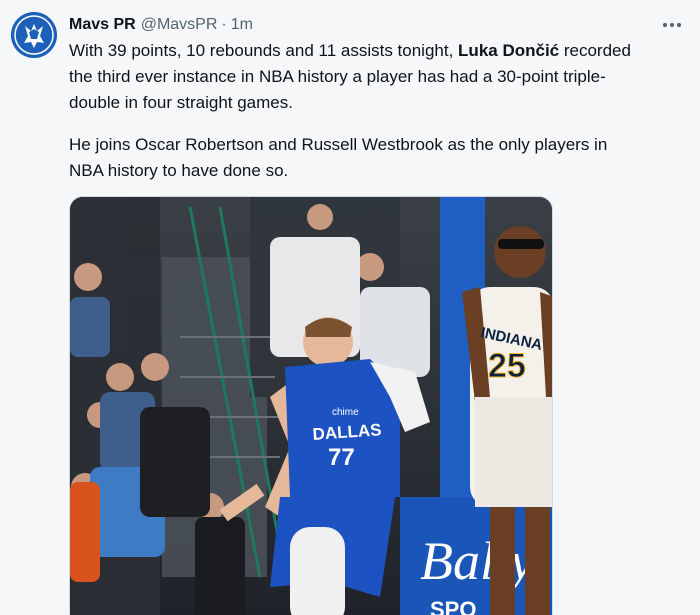  I want to click on mavericks-logo-icon, so click(34, 35).